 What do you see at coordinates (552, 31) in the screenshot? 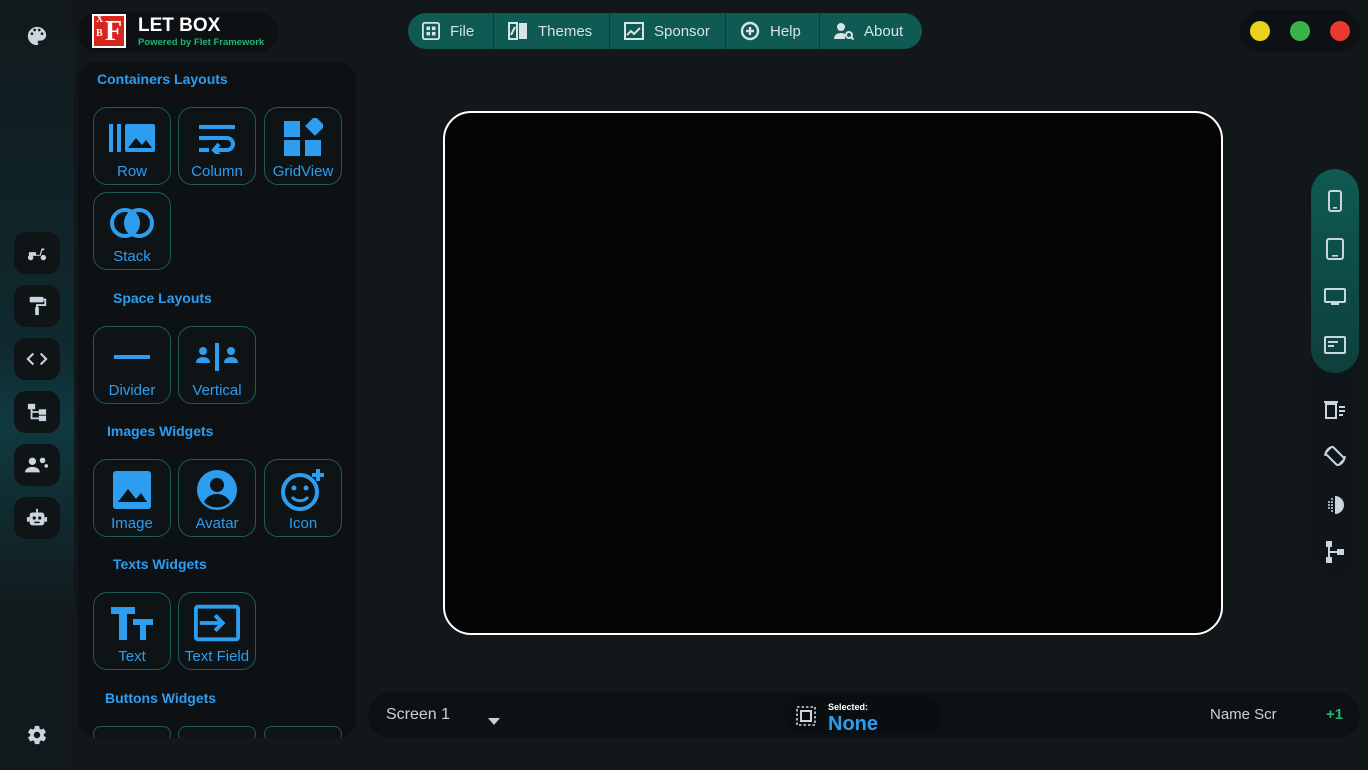
I see `menu-themes: Themes` at bounding box center [552, 31].